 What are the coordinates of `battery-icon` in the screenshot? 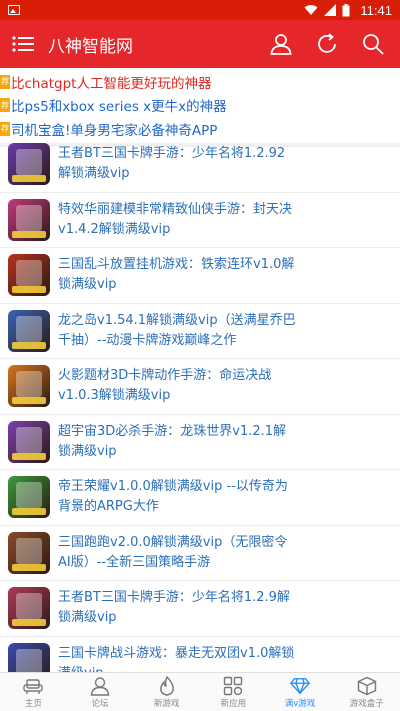 It's located at (346, 9).